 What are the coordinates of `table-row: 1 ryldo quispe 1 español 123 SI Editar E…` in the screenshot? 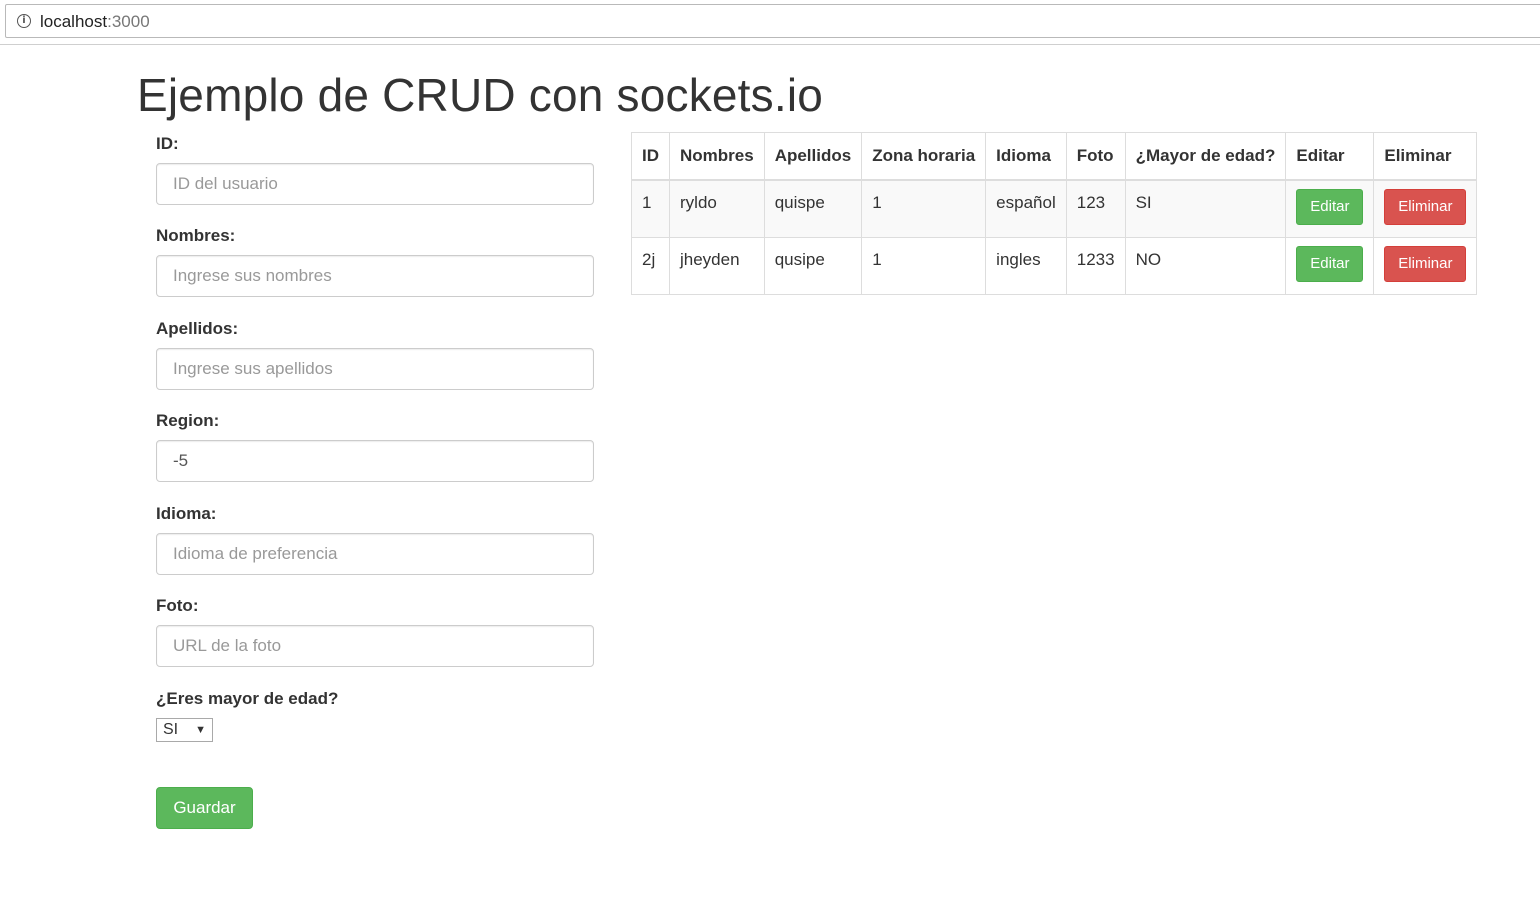 It's located at (1054, 208).